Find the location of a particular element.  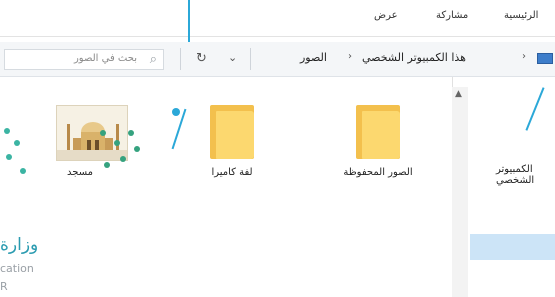

image-thumbnail is located at coordinates (92, 133).